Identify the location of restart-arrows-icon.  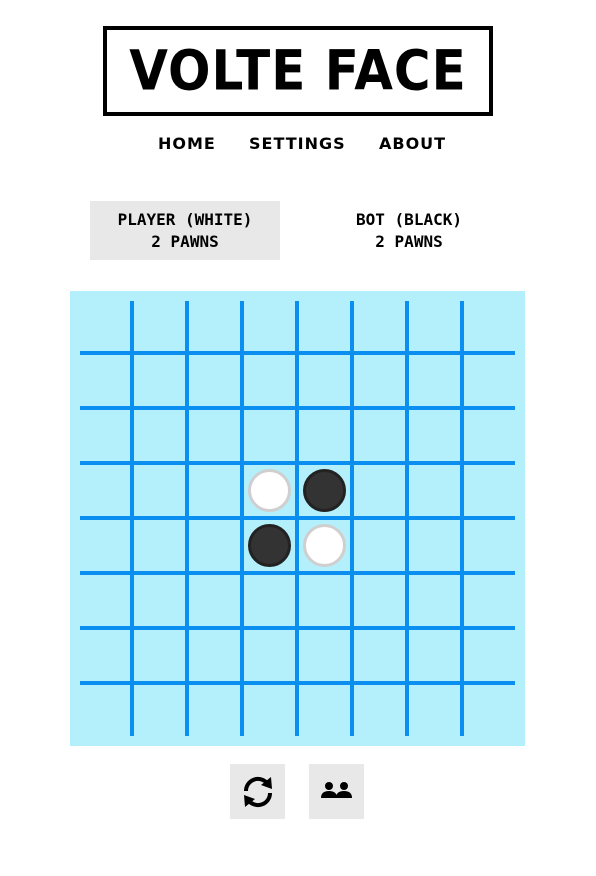
(257, 791).